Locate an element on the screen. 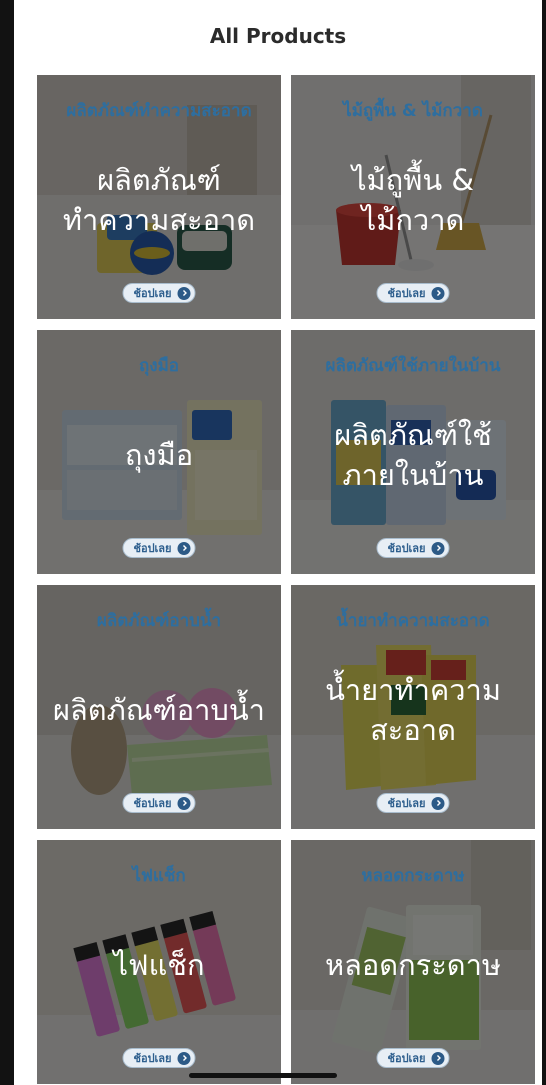 The height and width of the screenshot is (1085, 546). category-card-bath-products: ผลิตภัณฑ์อาบน้ำ ผลิตภัณฑ์อาบน้ำ ช้อปเลย is located at coordinates (159, 707).